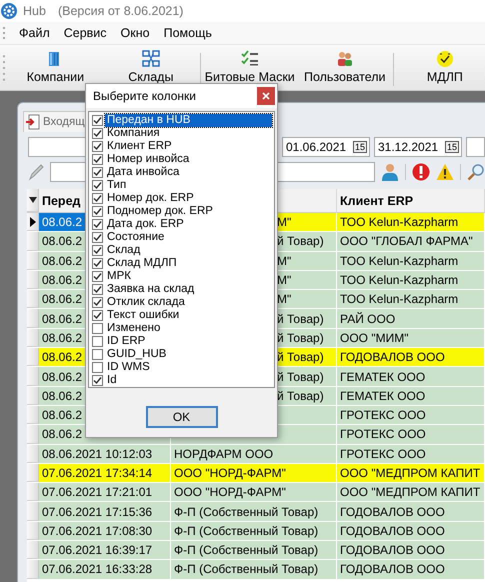 The width and height of the screenshot is (485, 582). Describe the element at coordinates (144, 96) in the screenshot. I see `dialog-title: Выберите колонки` at that location.